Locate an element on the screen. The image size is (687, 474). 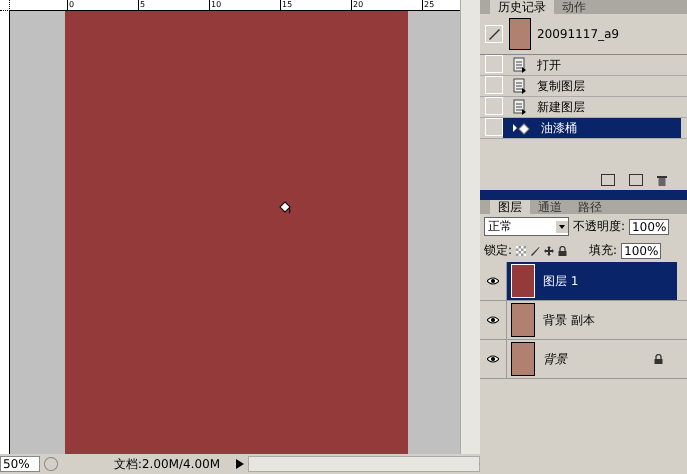
opacity-field: 100% is located at coordinates (649, 226).